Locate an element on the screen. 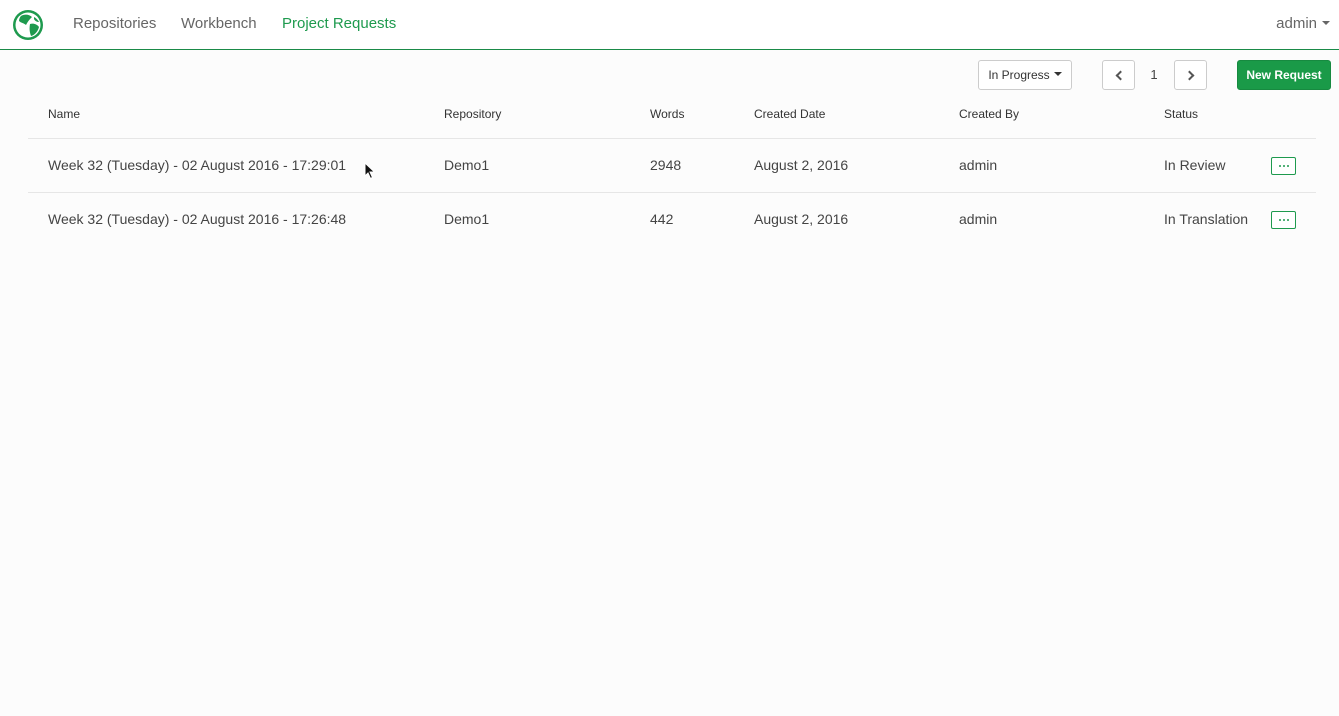 This screenshot has height=716, width=1339. column-header-words: Words is located at coordinates (667, 114).